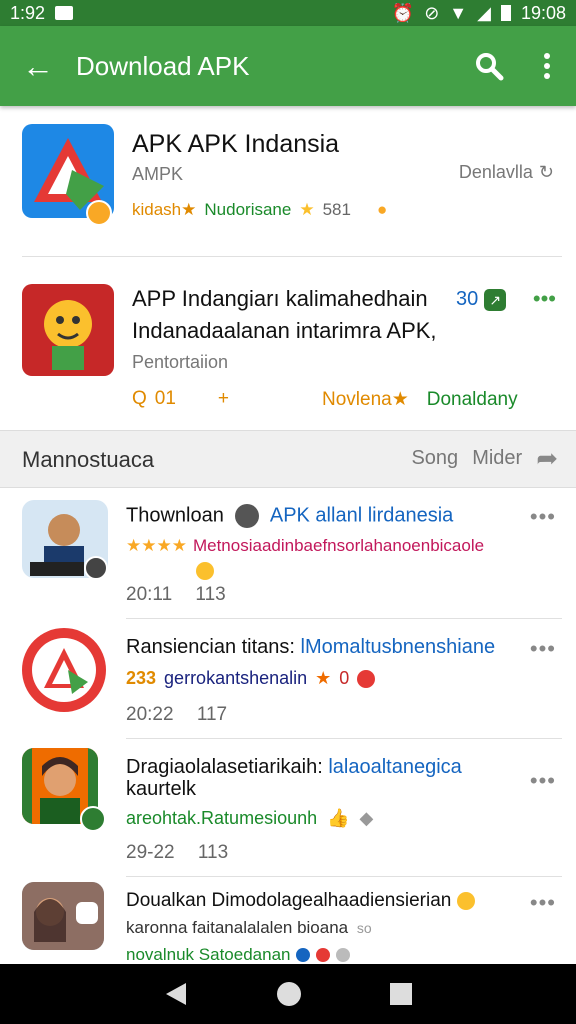 This screenshot has width=576, height=1024. Describe the element at coordinates (366, 818) in the screenshot. I see `drop-icon: ◆` at that location.